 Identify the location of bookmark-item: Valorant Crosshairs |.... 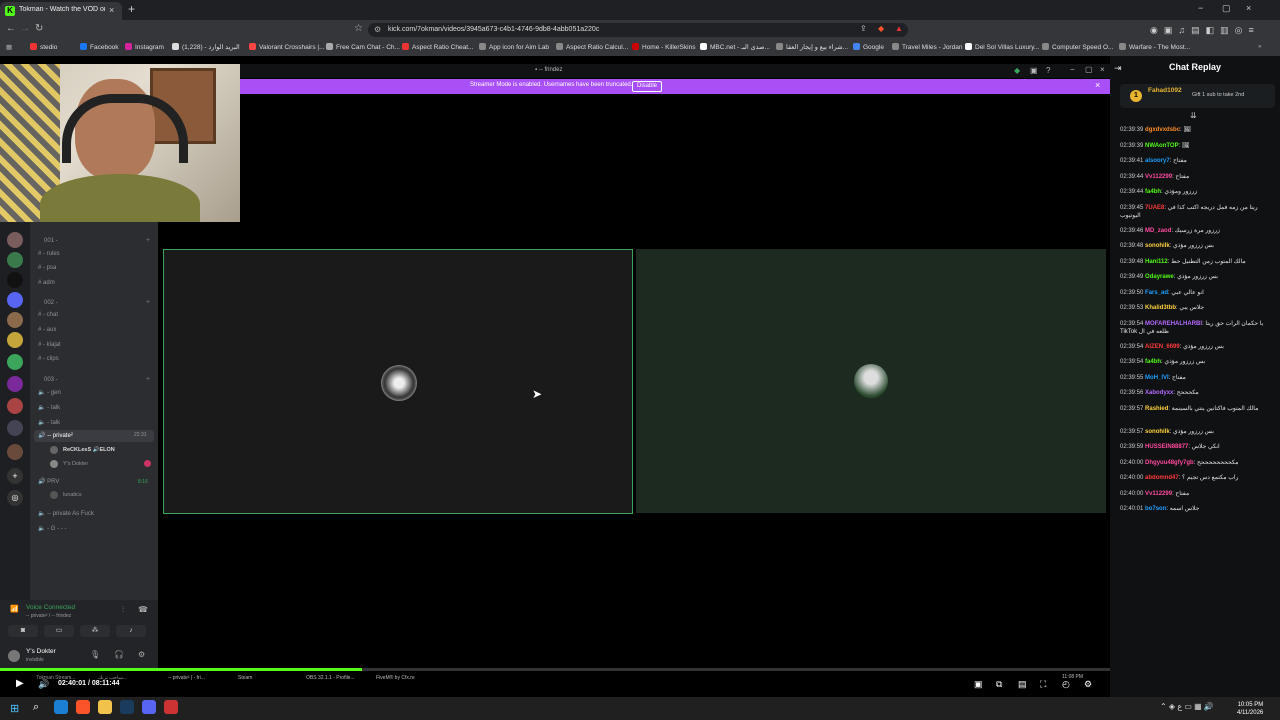
(287, 47).